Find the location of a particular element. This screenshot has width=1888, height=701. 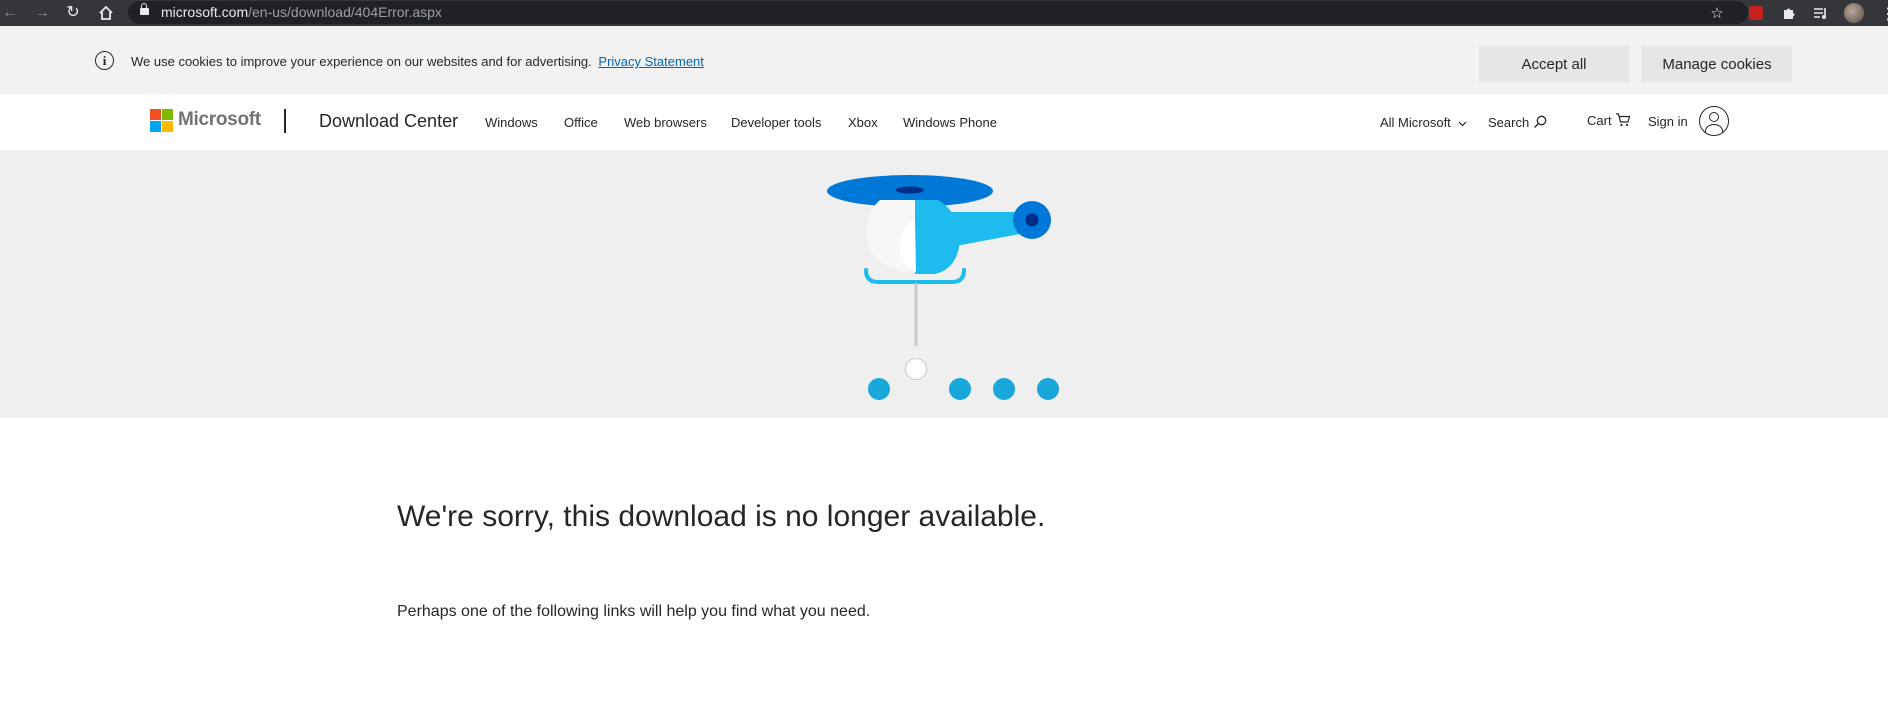

rotor-hub is located at coordinates (910, 190).